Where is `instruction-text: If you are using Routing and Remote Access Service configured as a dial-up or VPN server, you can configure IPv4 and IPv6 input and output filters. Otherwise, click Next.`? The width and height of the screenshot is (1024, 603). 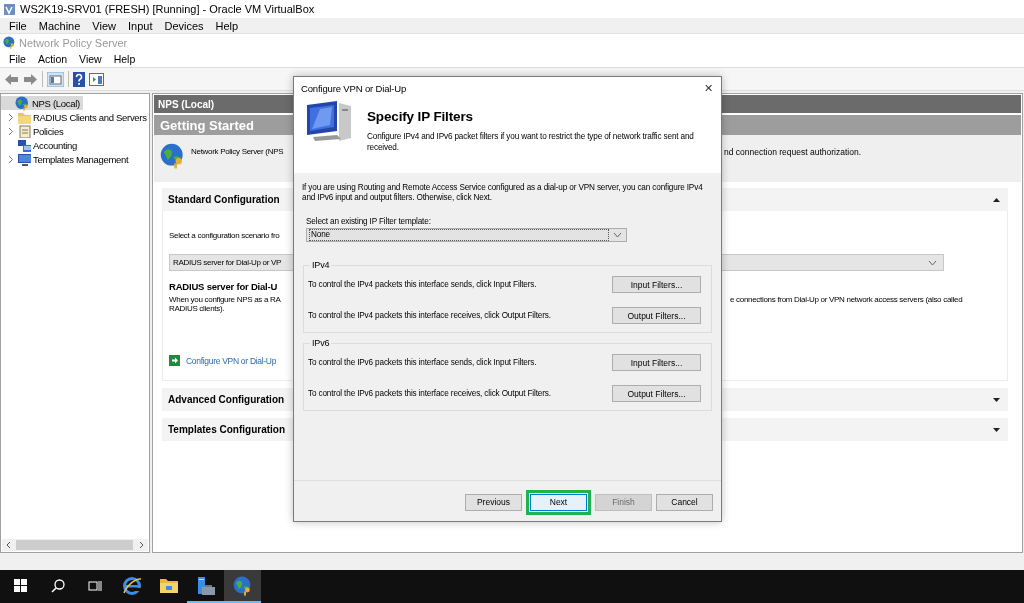 instruction-text: If you are using Routing and Remote Access Service configured as a dial-up or VPN server, you can configure IPv4 and IPv6 input and output filters. Otherwise, click Next. is located at coordinates (503, 193).